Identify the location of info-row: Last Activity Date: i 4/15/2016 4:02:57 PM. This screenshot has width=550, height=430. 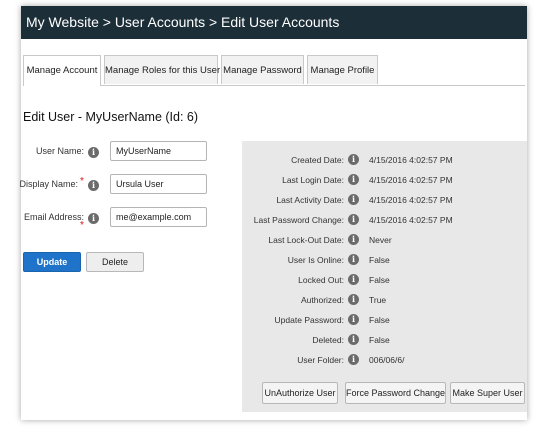
(384, 200).